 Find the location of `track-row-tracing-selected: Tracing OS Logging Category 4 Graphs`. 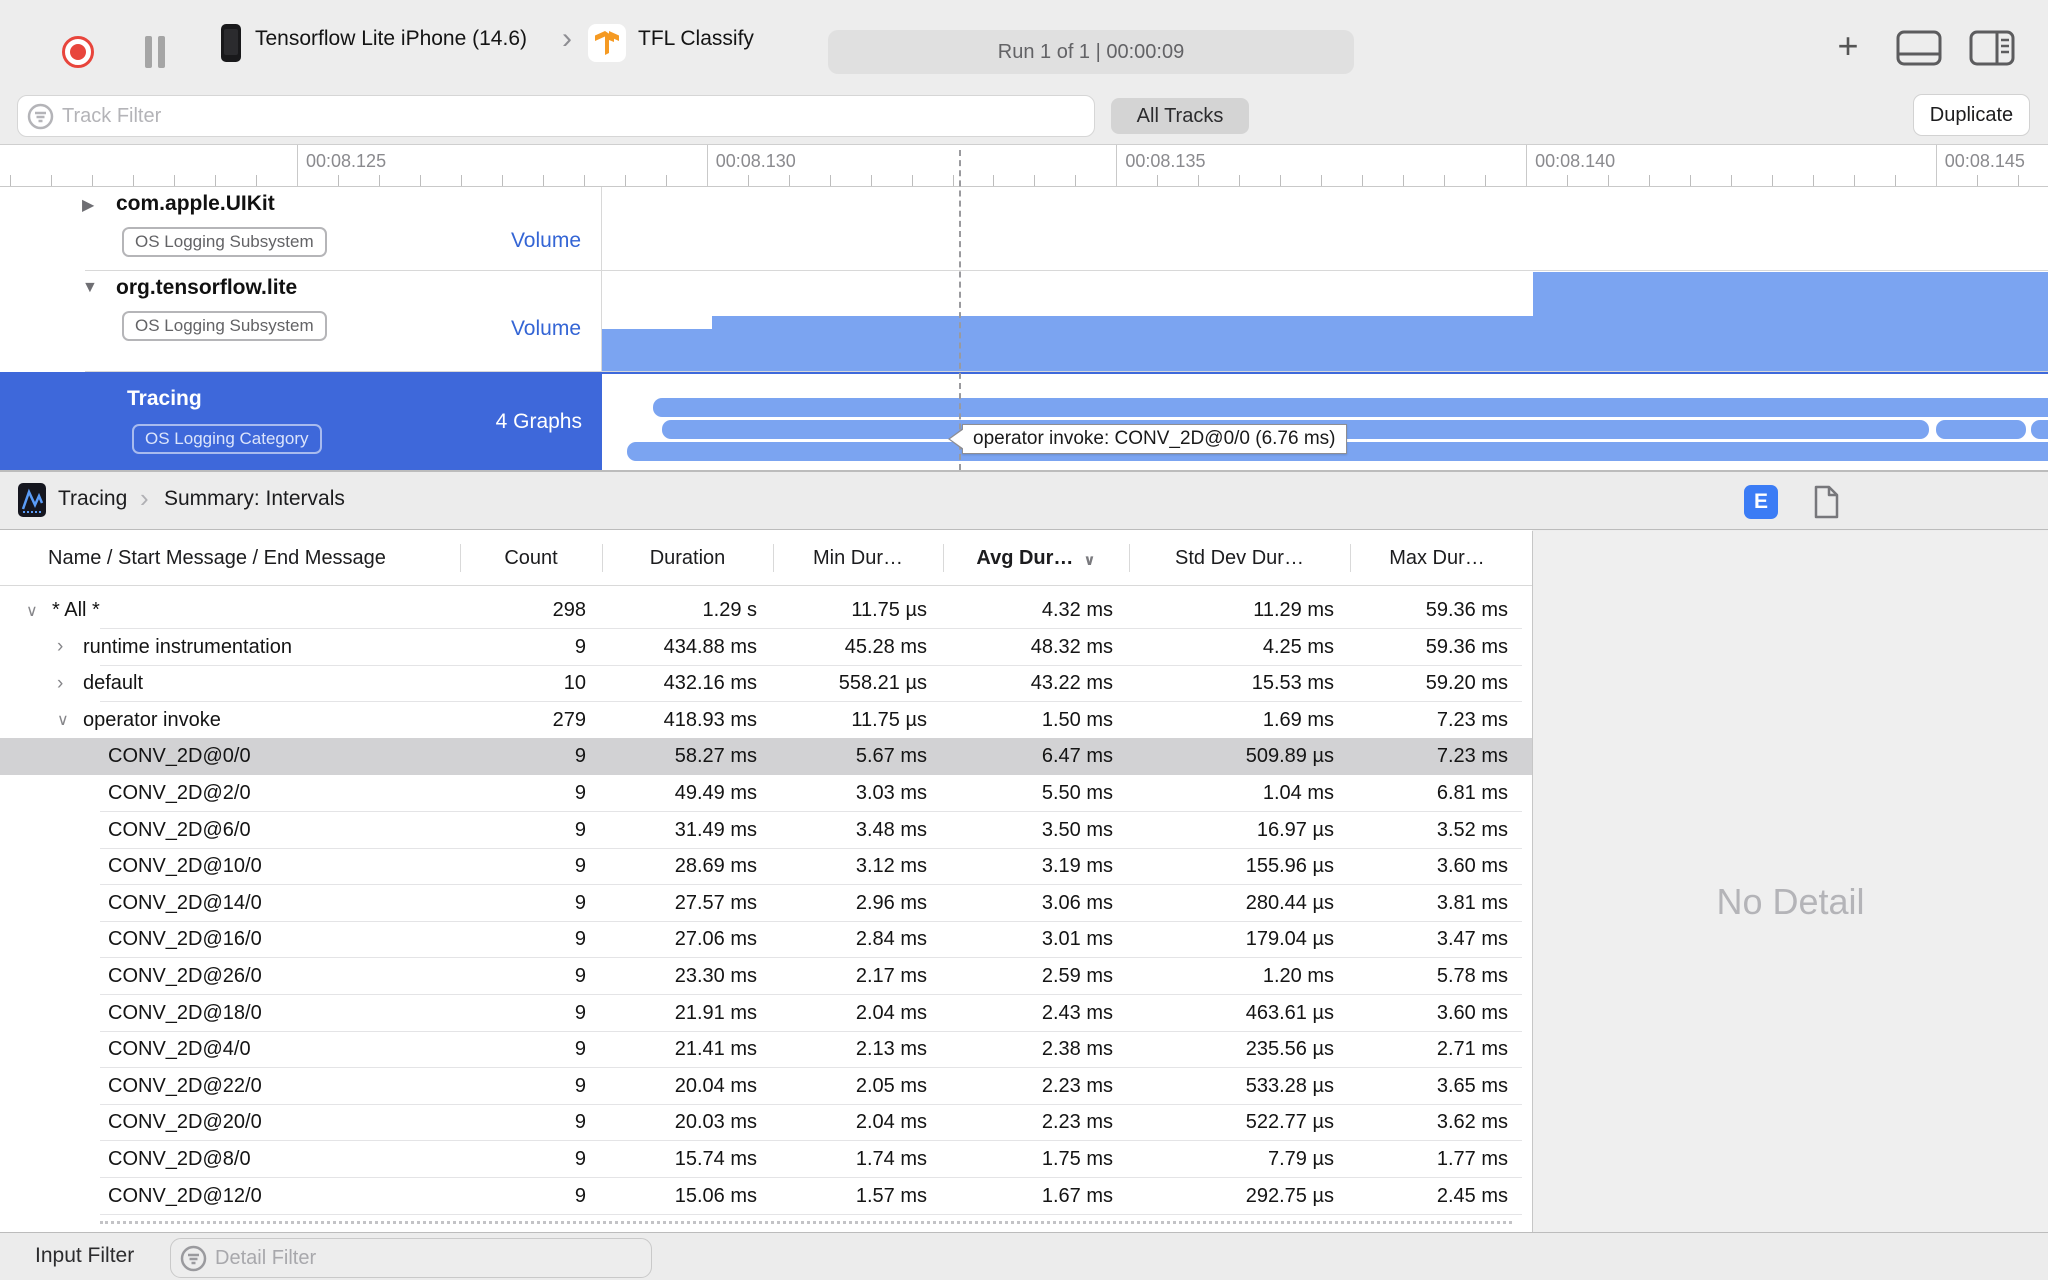

track-row-tracing-selected: Tracing OS Logging Category 4 Graphs is located at coordinates (1024, 421).